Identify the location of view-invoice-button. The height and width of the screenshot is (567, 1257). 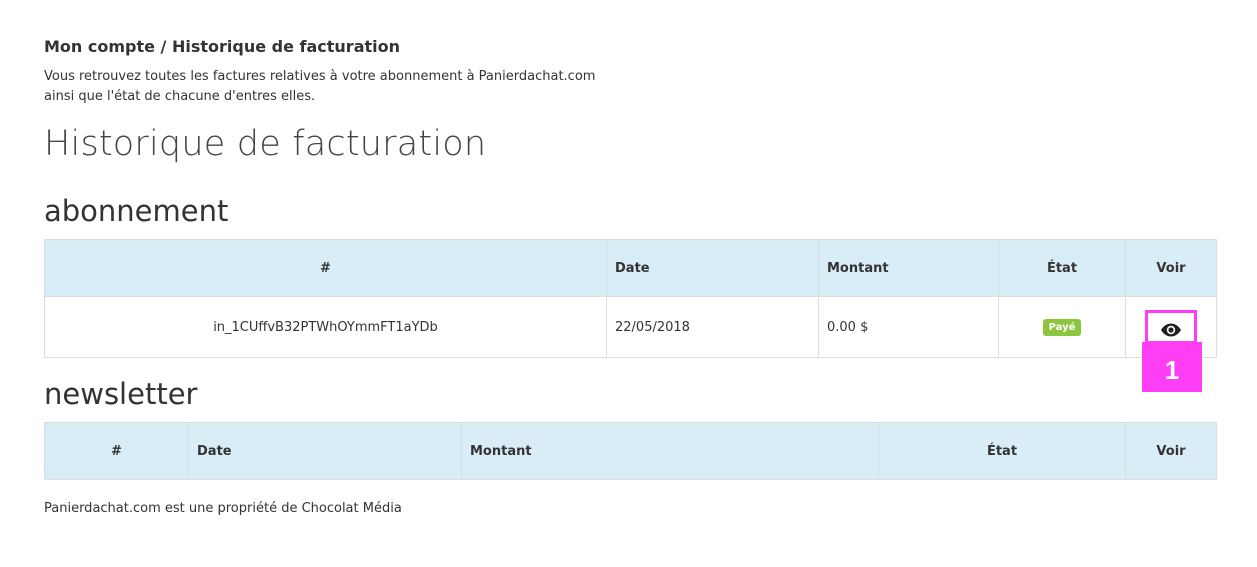
(1171, 327).